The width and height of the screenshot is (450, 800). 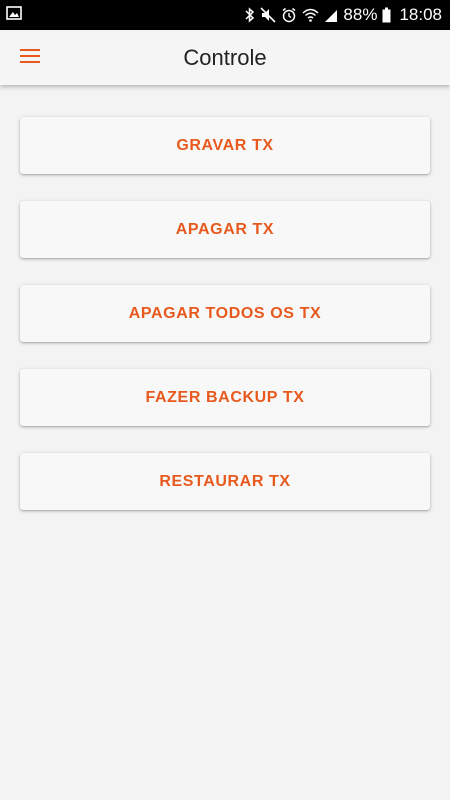 I want to click on hamburger-menu-icon, so click(x=30, y=58).